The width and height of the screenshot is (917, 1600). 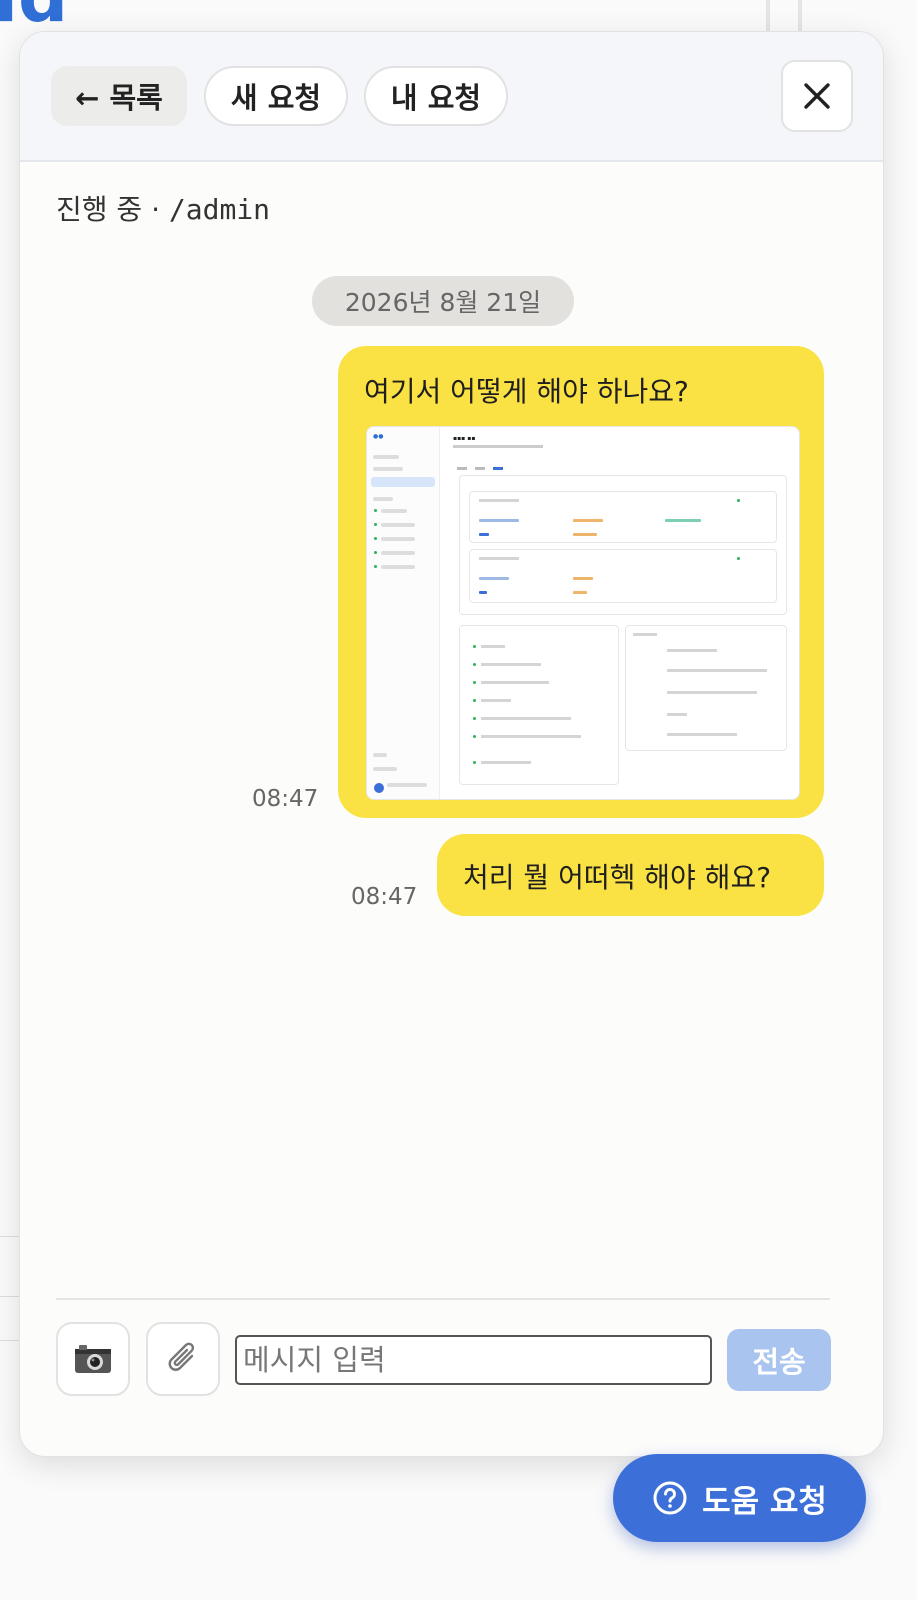 I want to click on camera-icon, so click(x=93, y=1359).